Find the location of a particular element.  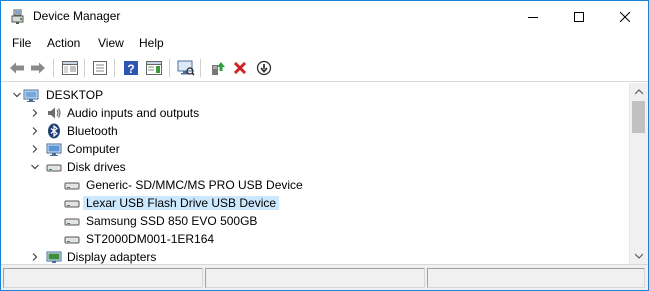

tree-item-label: Audio inputs and outputs is located at coordinates (133, 113).